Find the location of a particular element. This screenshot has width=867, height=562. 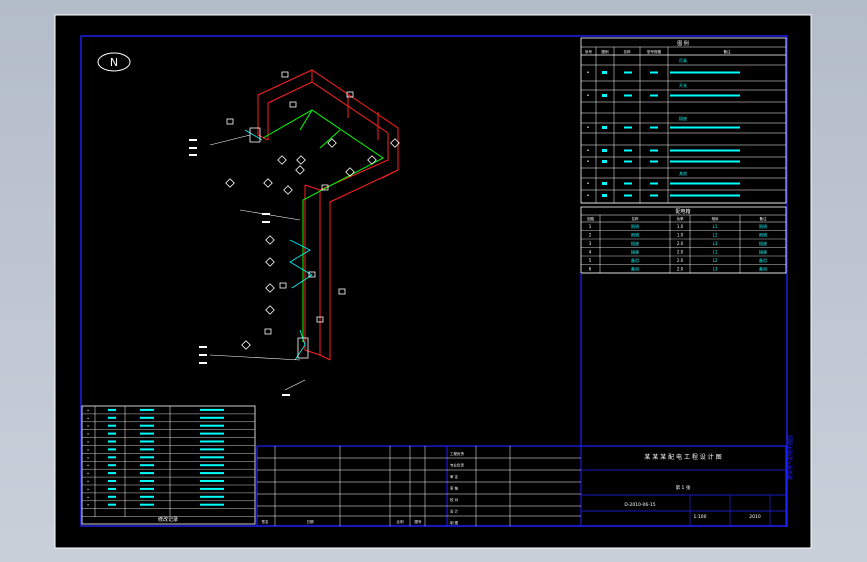

drawing-scale: 1:100 is located at coordinates (700, 517).